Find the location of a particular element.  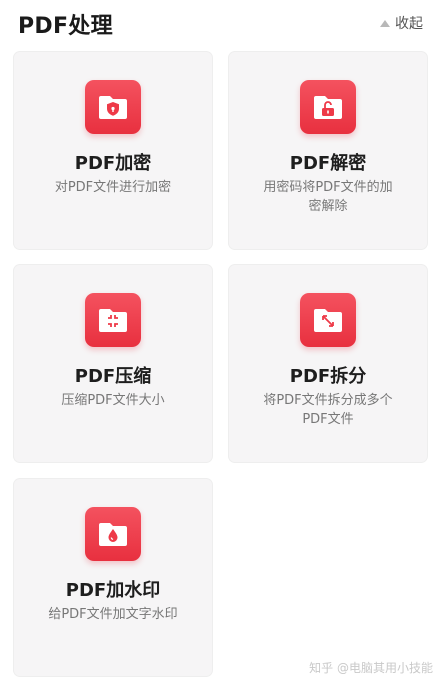

card-desc: 给PDF文件加文字水印 is located at coordinates (113, 614).